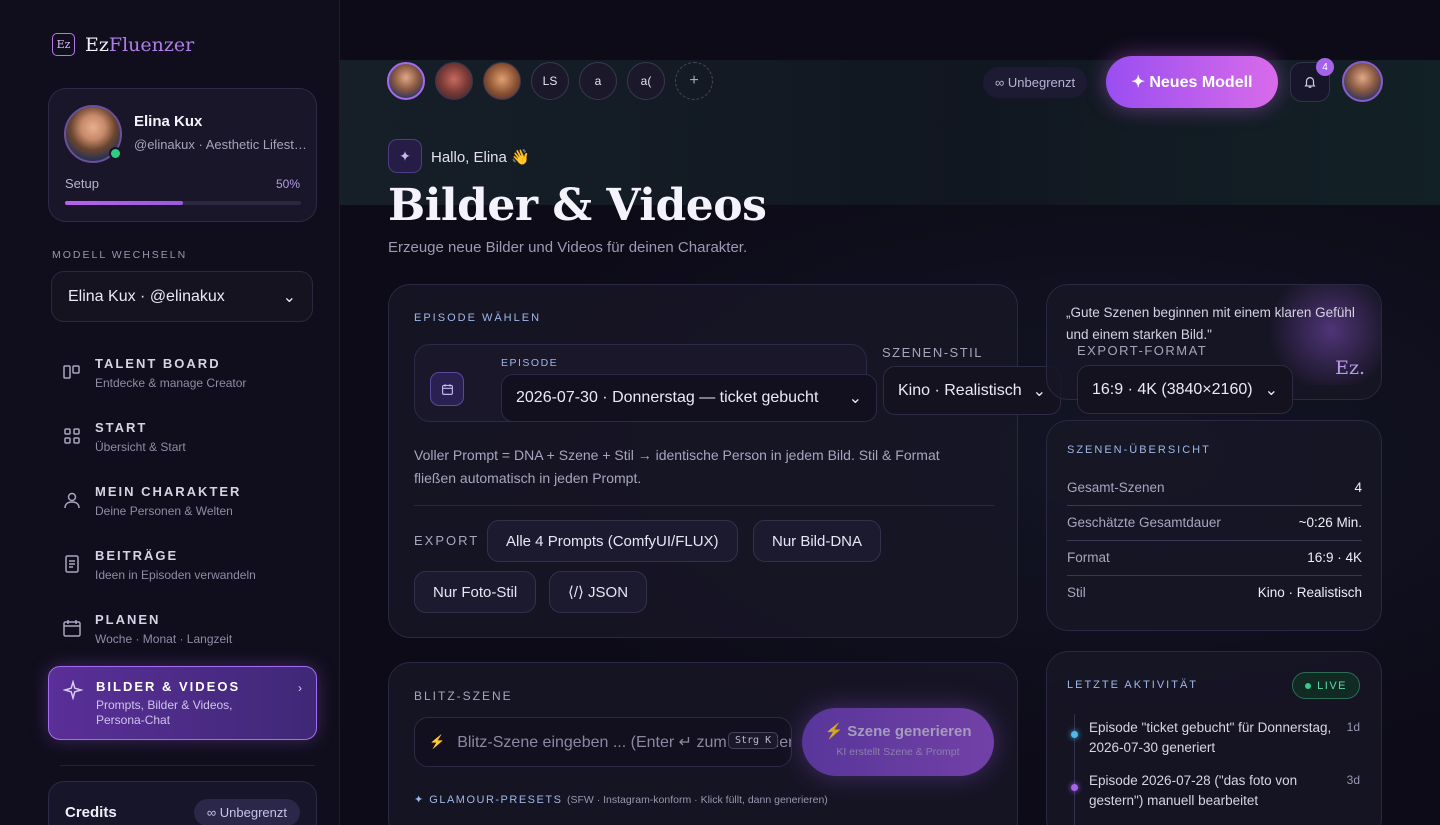  What do you see at coordinates (171, 383) in the screenshot?
I see `nav-subtitle: Entdecke & manage Creator` at bounding box center [171, 383].